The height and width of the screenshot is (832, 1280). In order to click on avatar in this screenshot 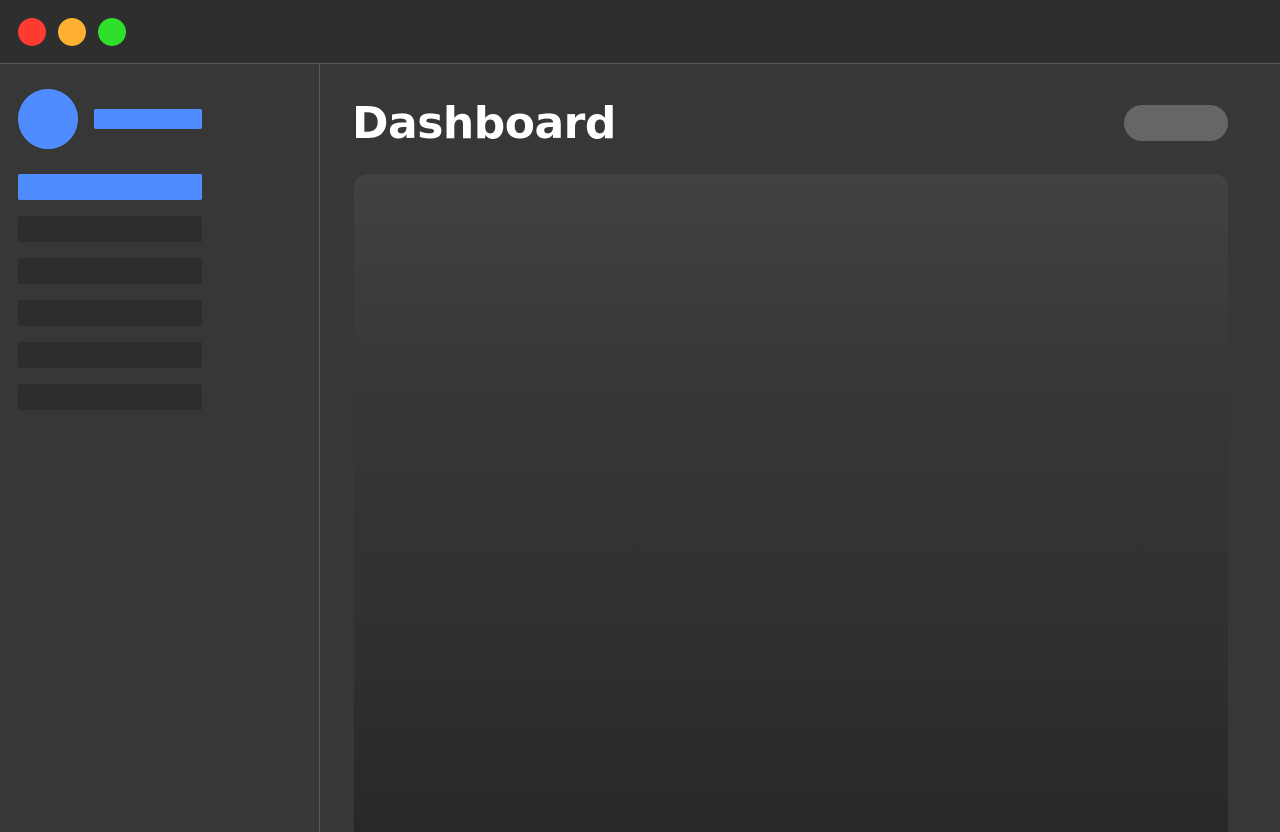, I will do `click(48, 119)`.